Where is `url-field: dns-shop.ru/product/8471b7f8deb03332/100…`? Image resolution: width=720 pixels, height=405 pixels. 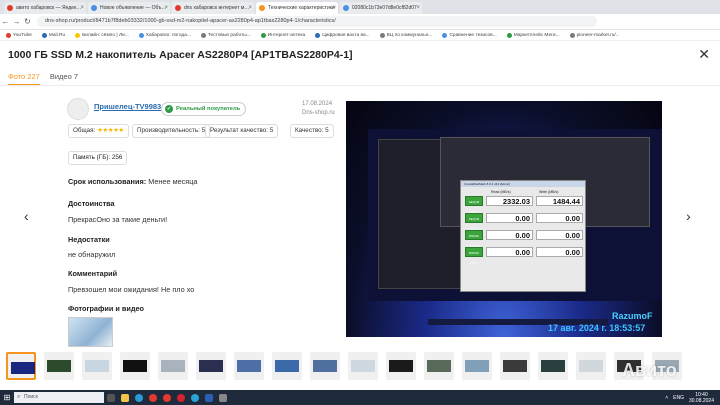 url-field: dns-shop.ru/product/8471b7f8deb03332/100… is located at coordinates (317, 21).